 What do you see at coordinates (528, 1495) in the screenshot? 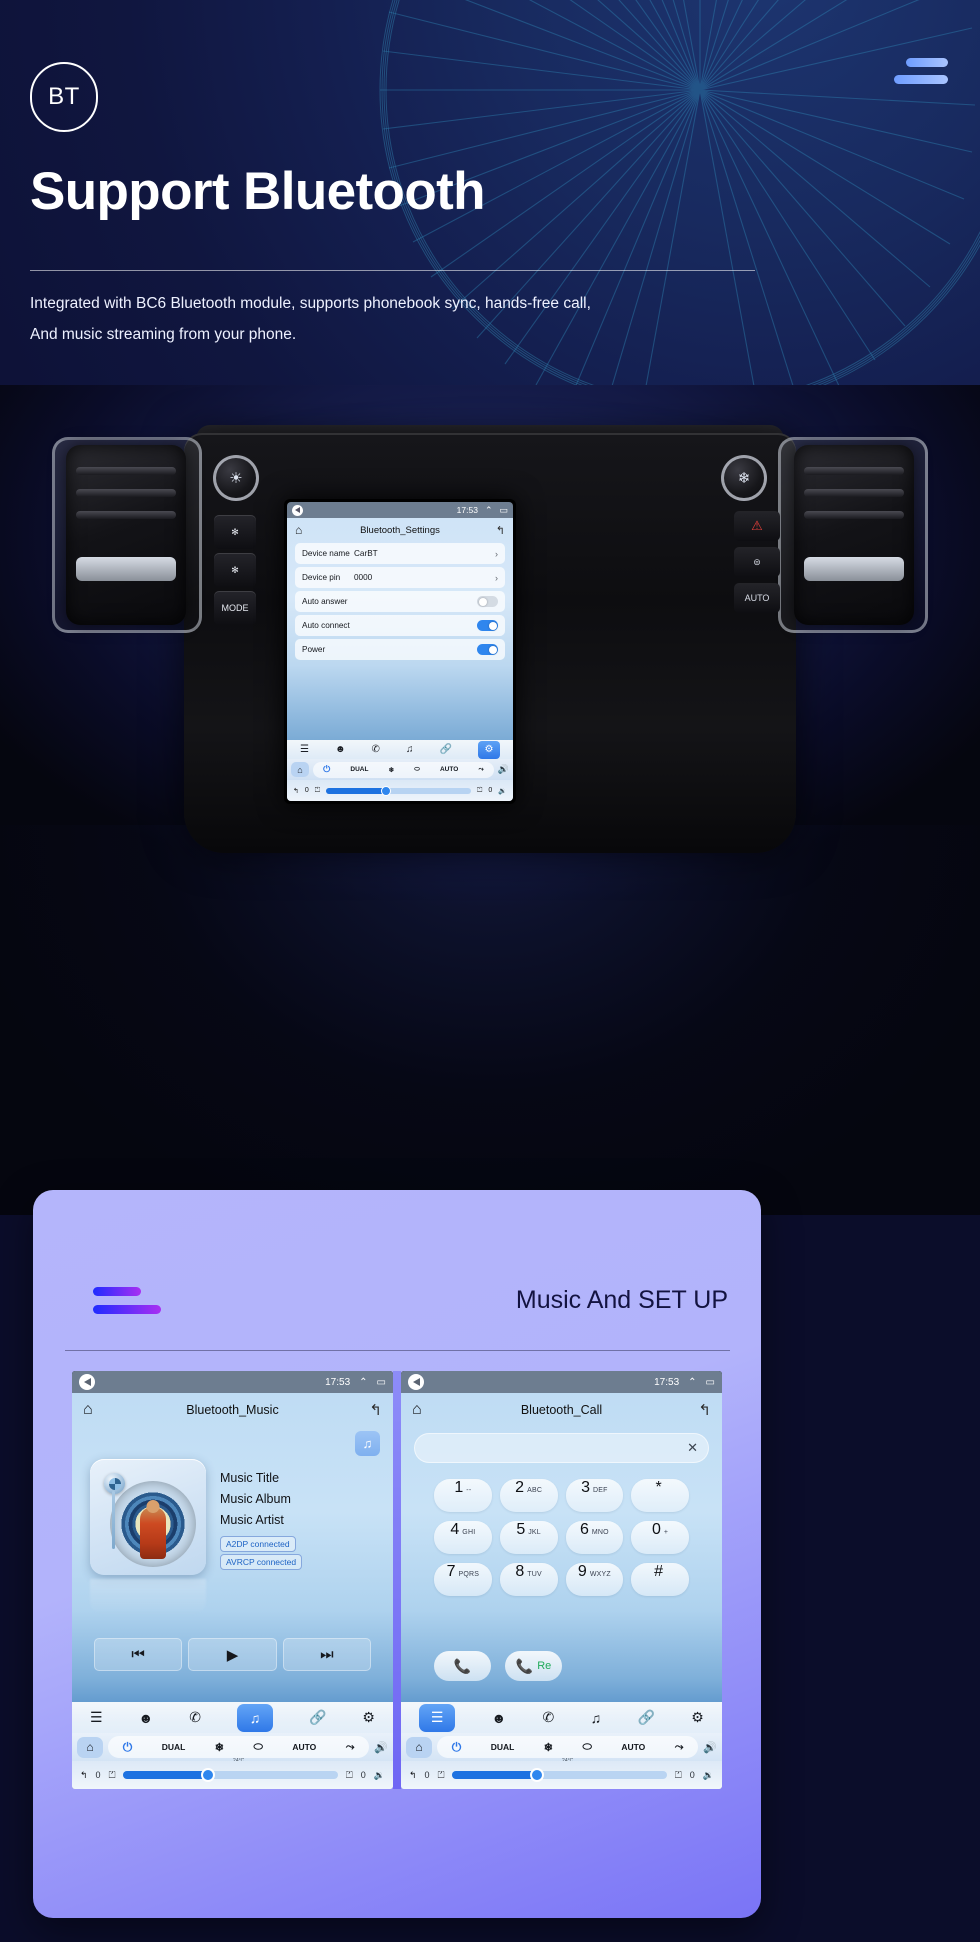
I see `key-2: 2 ABC` at bounding box center [528, 1495].